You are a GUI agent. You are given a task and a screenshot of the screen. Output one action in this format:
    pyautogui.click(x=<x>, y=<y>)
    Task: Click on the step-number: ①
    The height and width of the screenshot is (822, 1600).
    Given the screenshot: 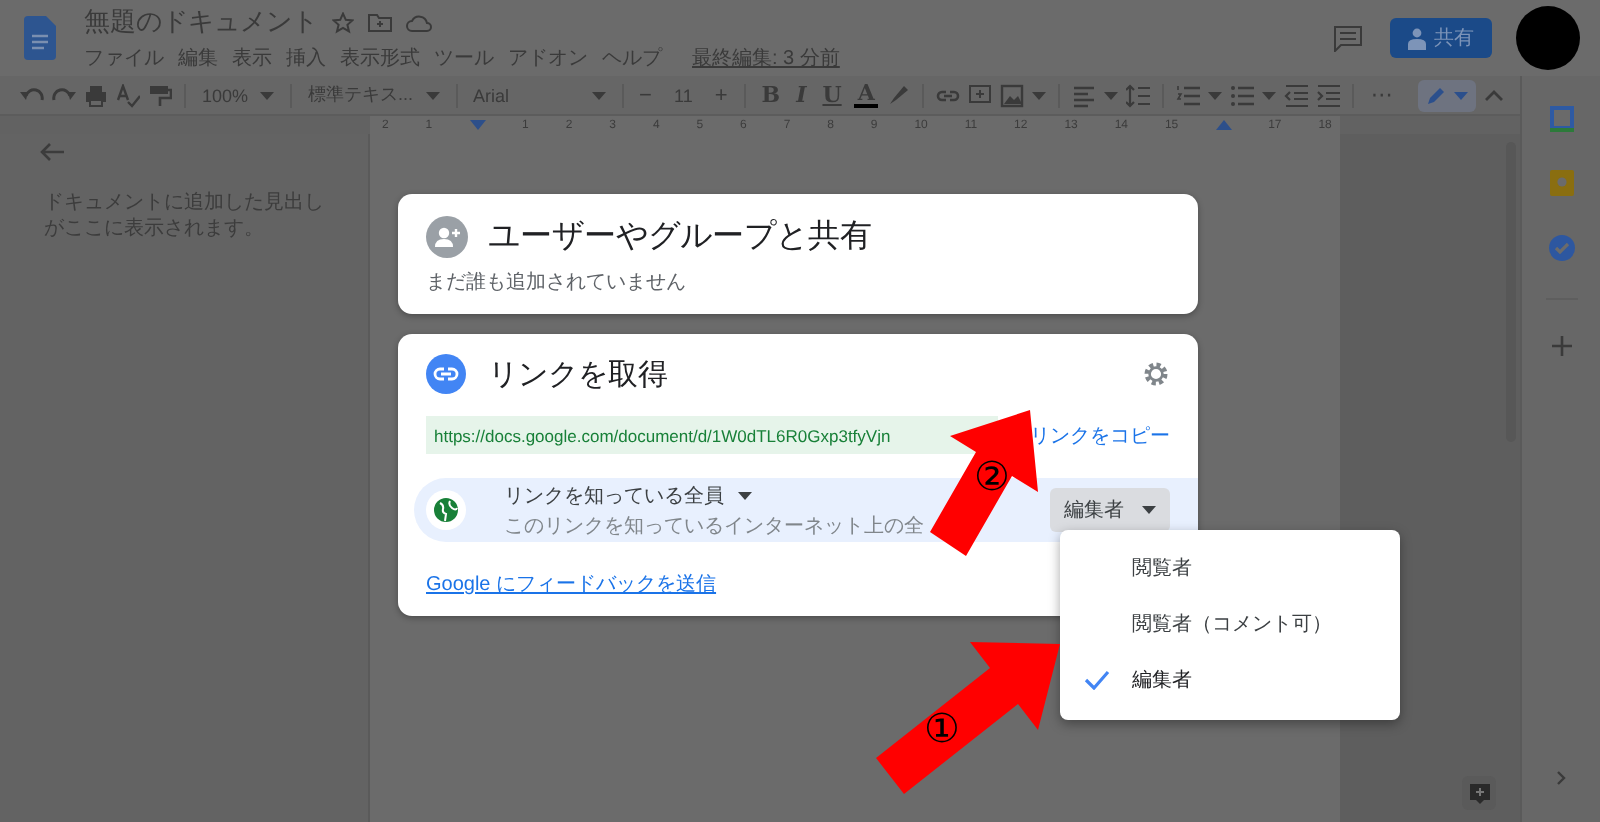 What is the action you would take?
    pyautogui.click(x=942, y=728)
    